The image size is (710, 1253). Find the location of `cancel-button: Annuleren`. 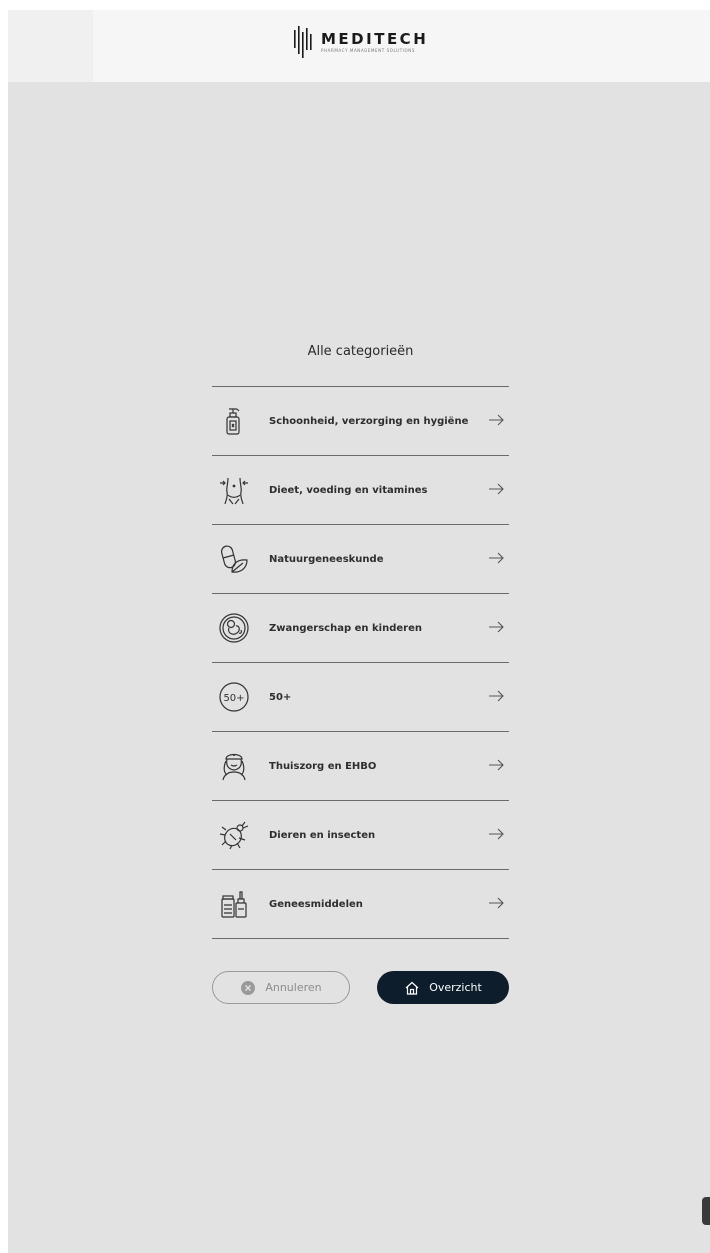

cancel-button: Annuleren is located at coordinates (281, 987).